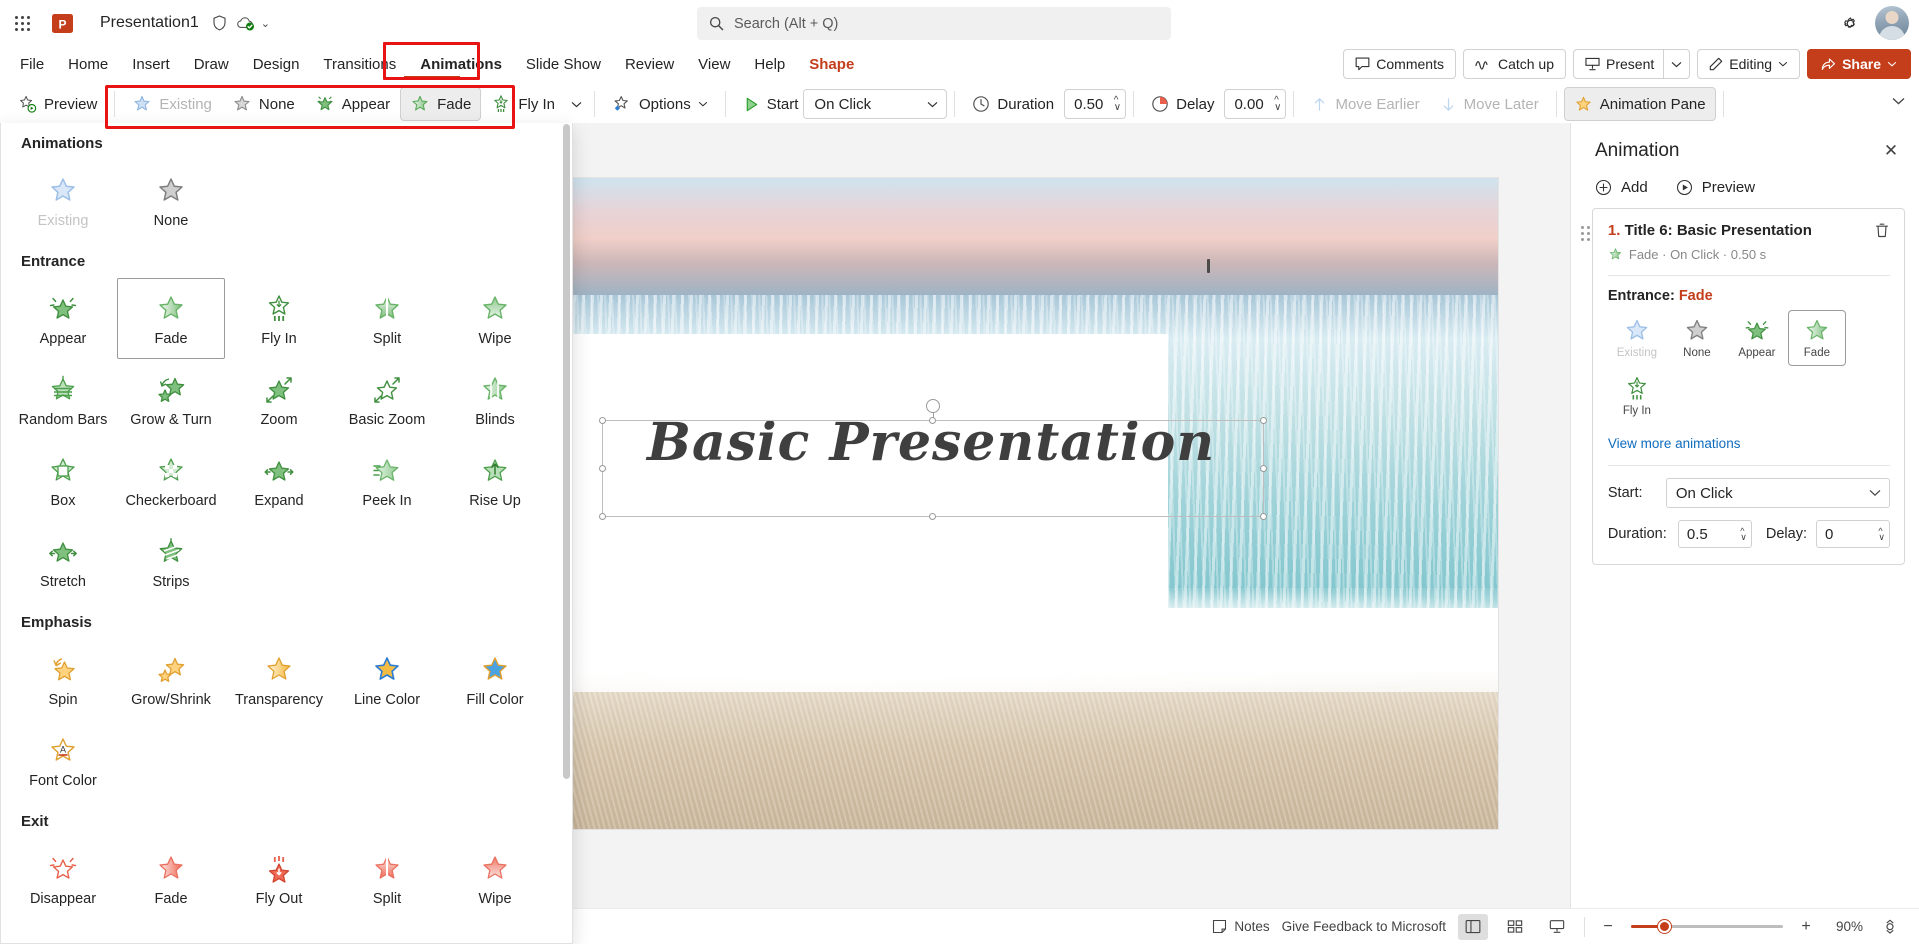 This screenshot has width=1919, height=944. Describe the element at coordinates (1677, 64) in the screenshot. I see `present-dropdown-chevron-down-icon` at that location.